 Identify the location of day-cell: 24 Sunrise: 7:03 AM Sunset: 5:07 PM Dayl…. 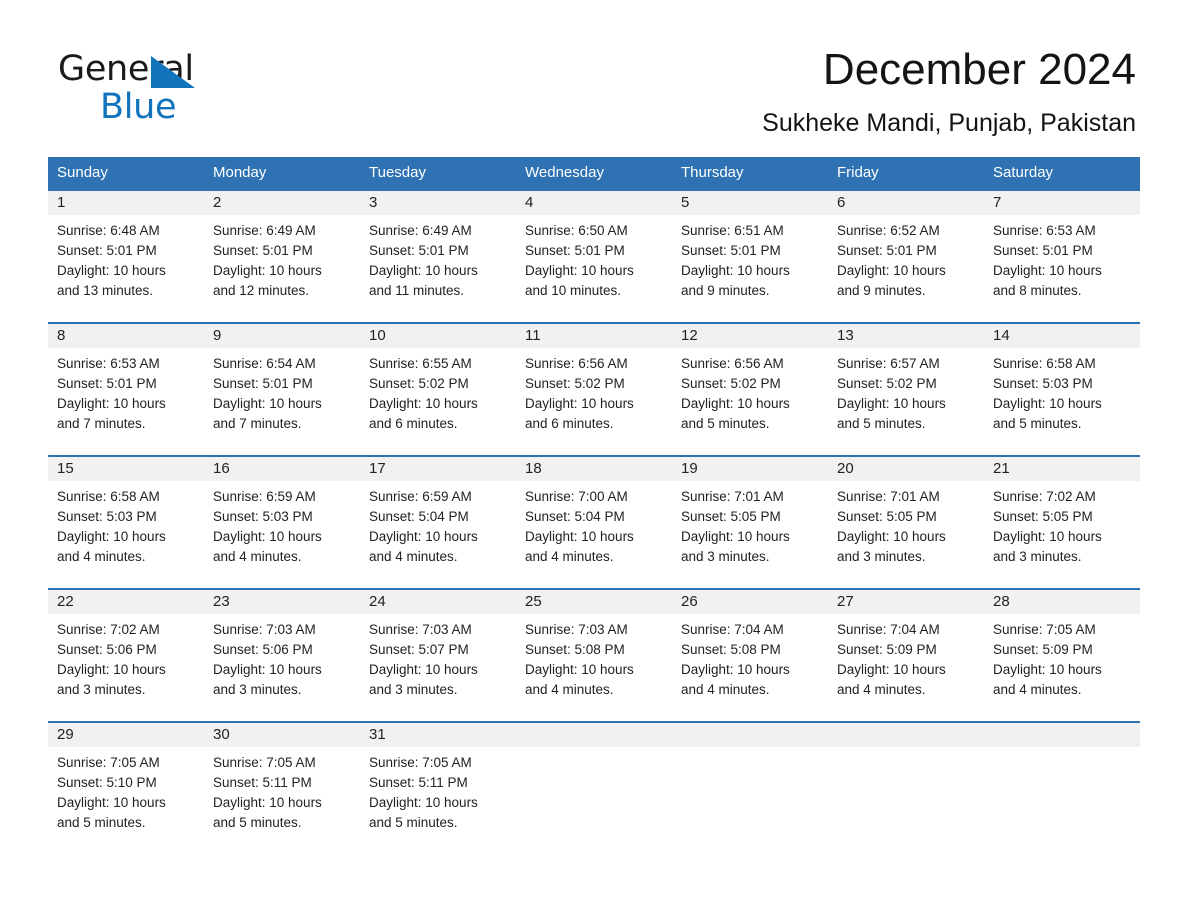
(438, 655).